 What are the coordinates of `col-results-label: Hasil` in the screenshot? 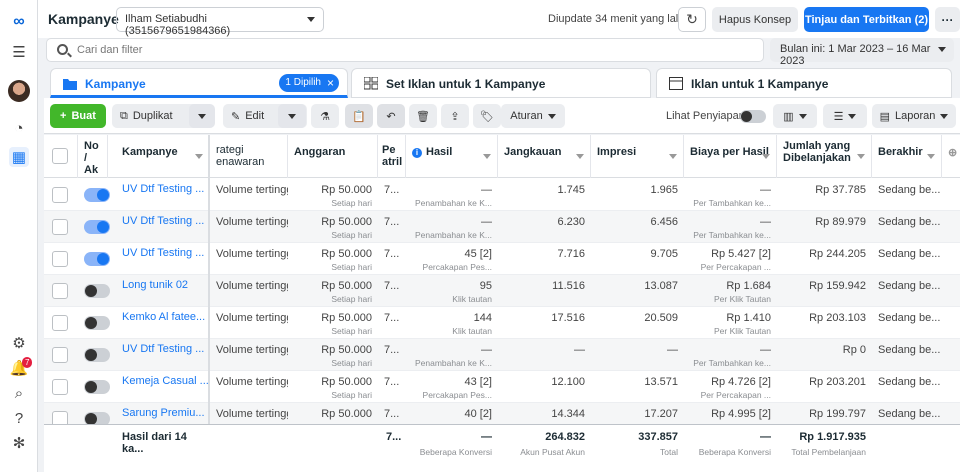 It's located at (439, 152).